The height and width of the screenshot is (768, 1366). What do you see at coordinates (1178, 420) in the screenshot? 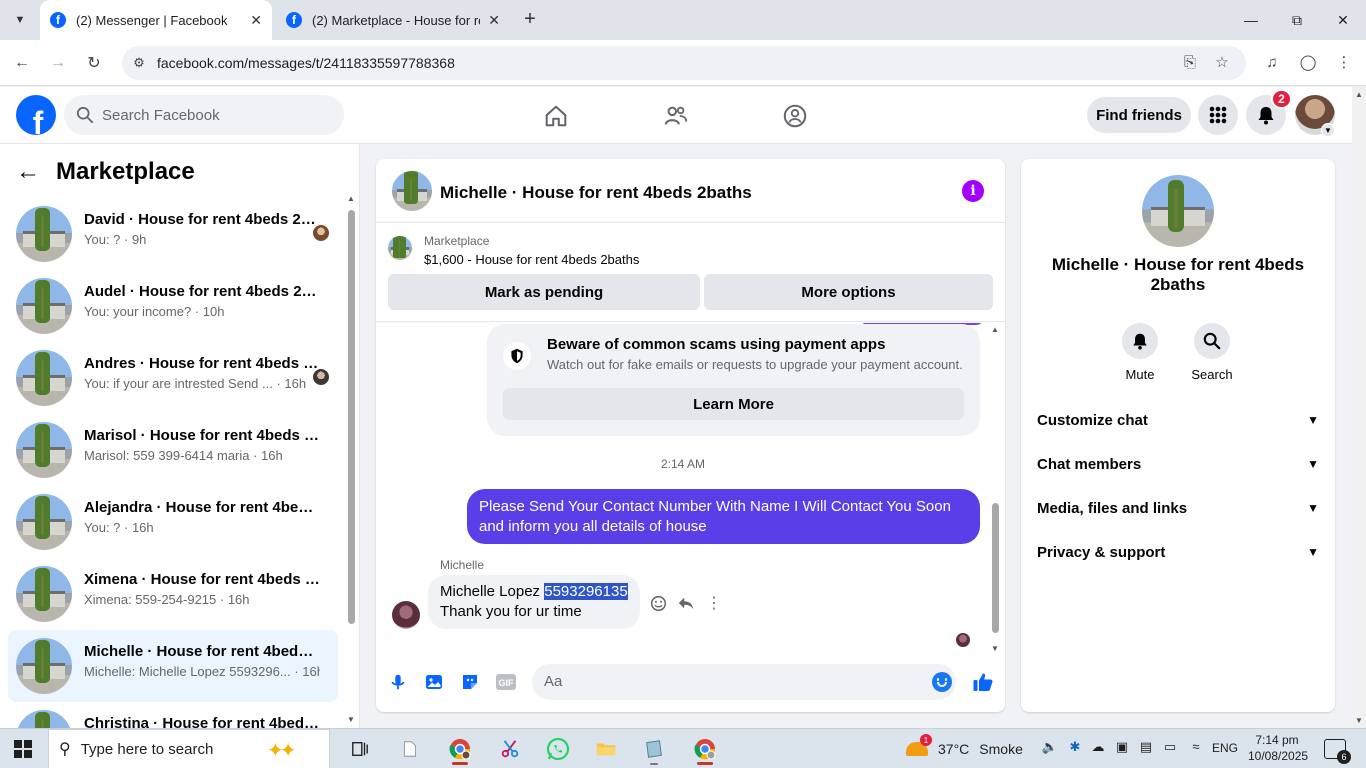
I see `customize-chat-section: Customize chat ▼` at bounding box center [1178, 420].